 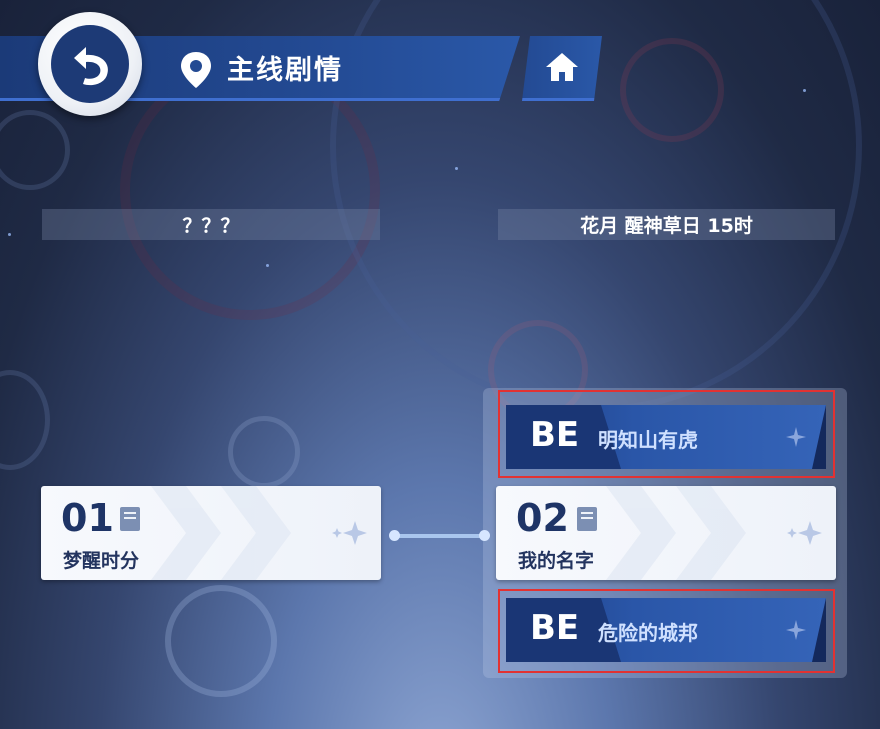 I want to click on chapter-number: 01, so click(x=87, y=518).